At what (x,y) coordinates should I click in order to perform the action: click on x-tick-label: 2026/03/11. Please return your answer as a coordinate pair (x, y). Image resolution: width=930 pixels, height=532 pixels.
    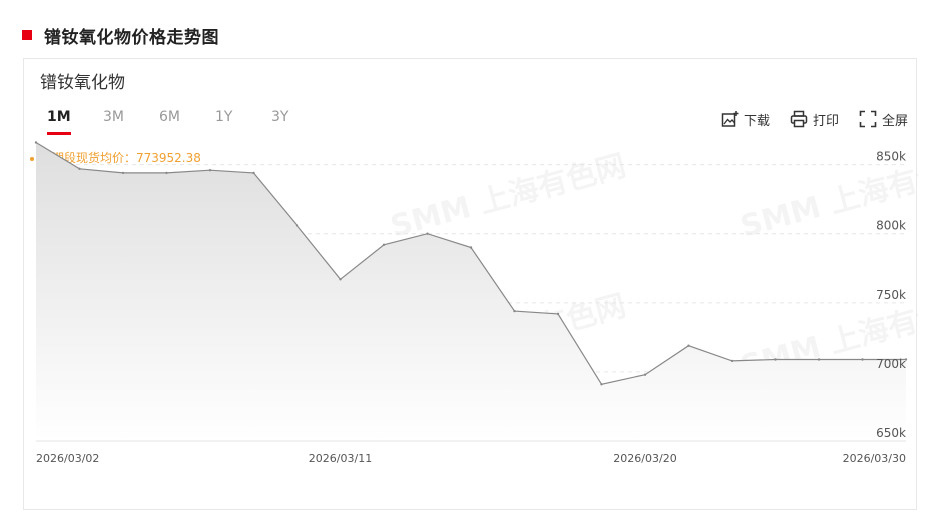
    Looking at the image, I should click on (340, 458).